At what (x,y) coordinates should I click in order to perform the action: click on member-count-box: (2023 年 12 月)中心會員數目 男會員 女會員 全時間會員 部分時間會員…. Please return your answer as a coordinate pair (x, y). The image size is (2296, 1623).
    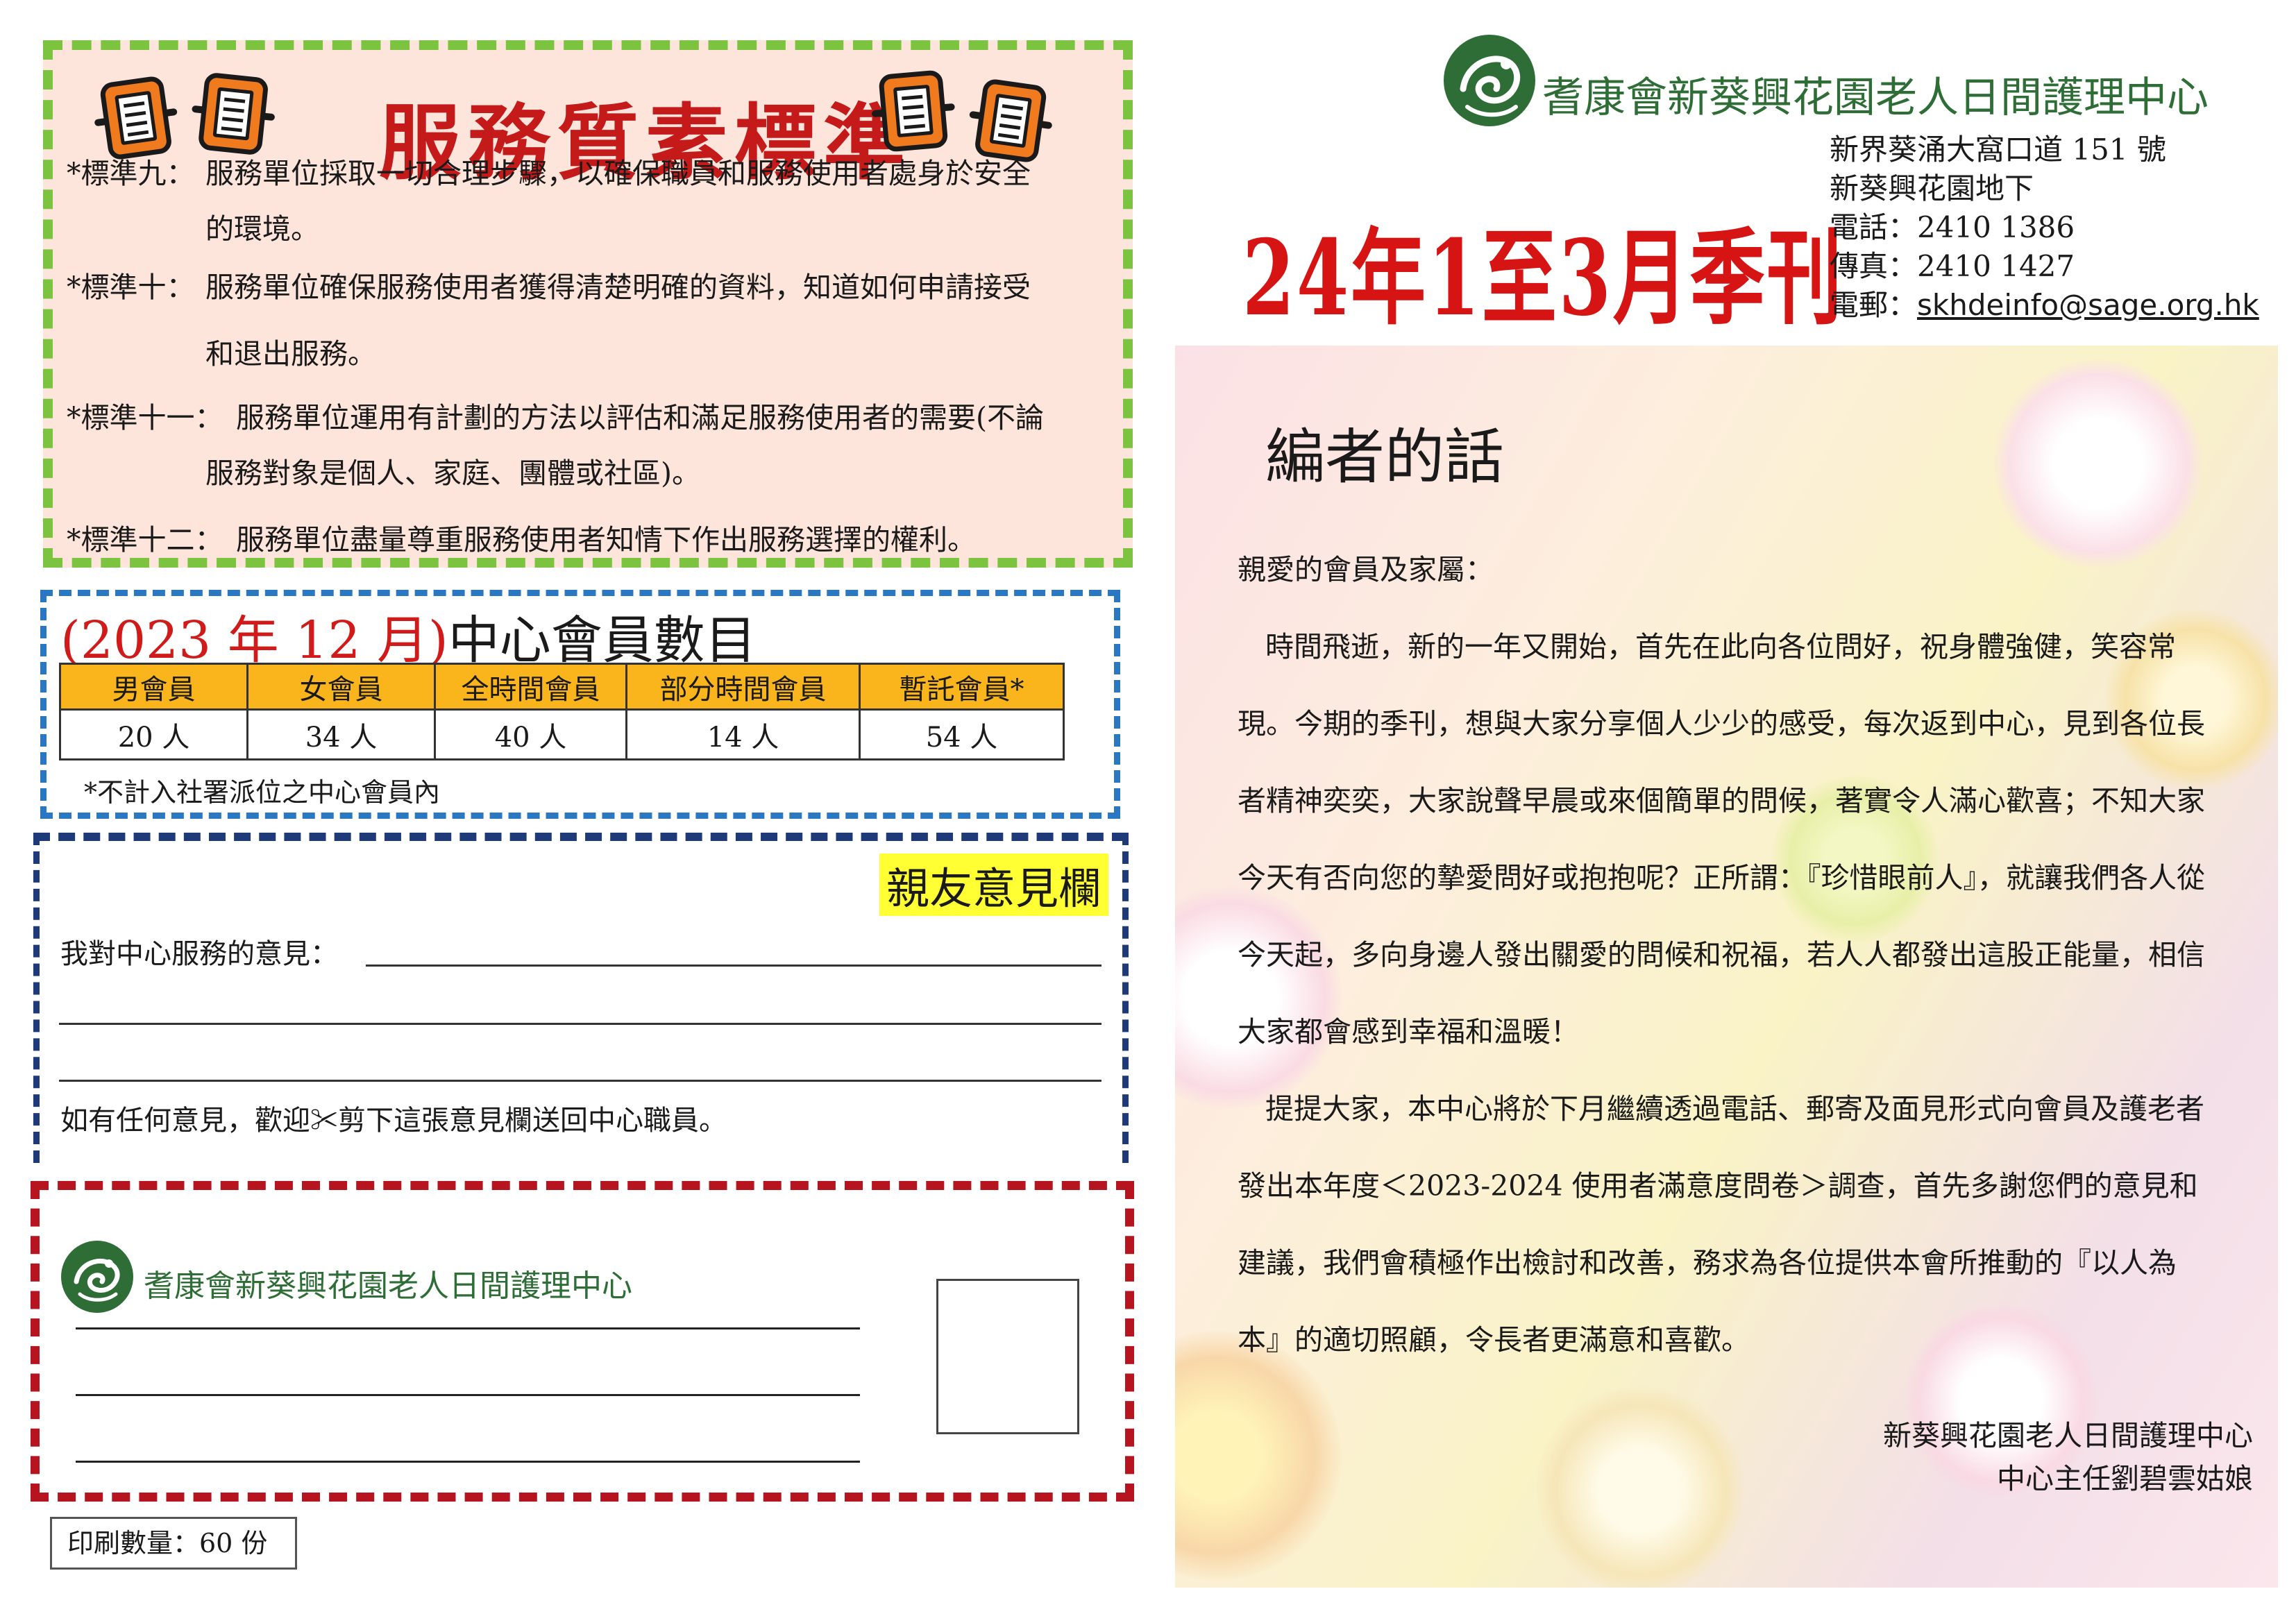
    Looking at the image, I should click on (580, 704).